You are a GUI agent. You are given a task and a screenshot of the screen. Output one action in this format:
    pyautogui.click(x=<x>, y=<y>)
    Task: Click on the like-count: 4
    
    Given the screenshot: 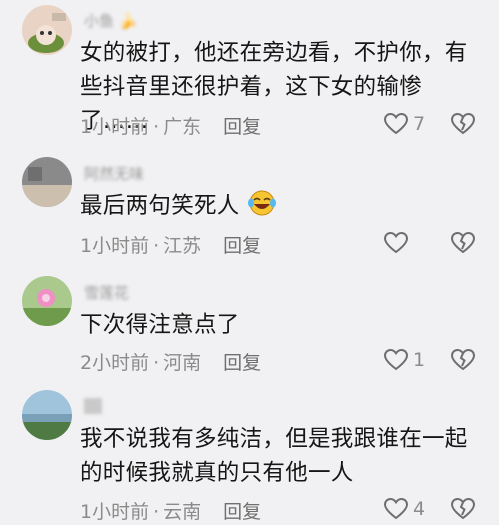 What is the action you would take?
    pyautogui.click(x=419, y=509)
    